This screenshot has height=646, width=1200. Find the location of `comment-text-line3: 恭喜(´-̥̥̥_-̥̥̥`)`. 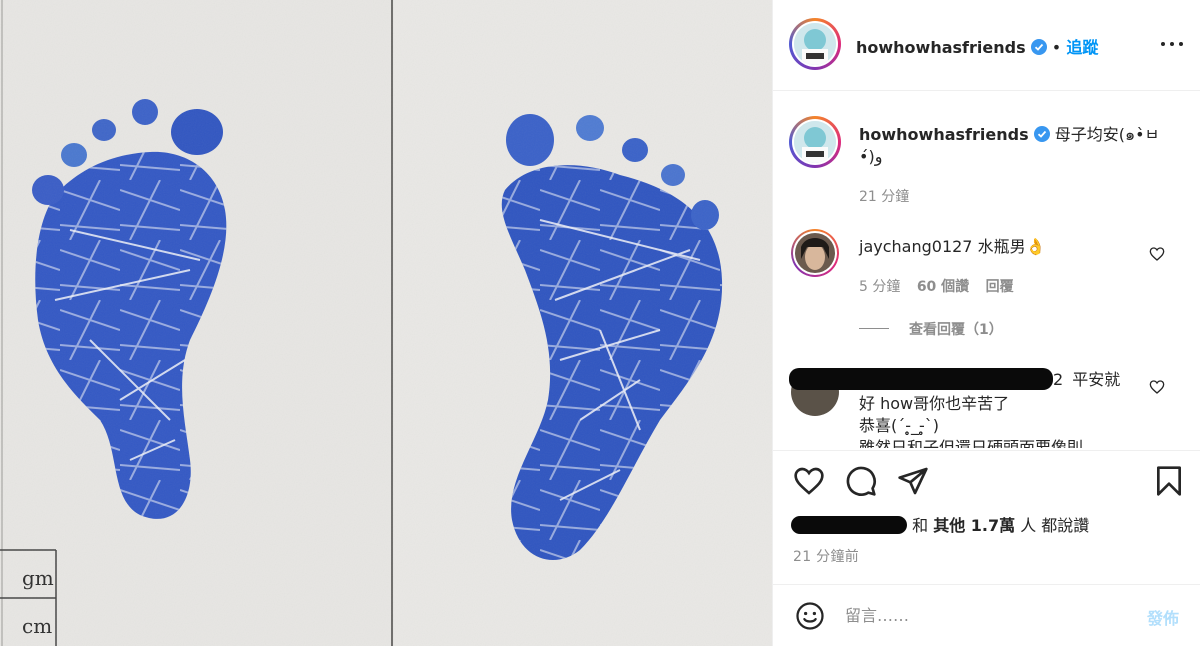

comment-text-line3: 恭喜(´-̥̥̥_-̥̥̥`) is located at coordinates (899, 425).